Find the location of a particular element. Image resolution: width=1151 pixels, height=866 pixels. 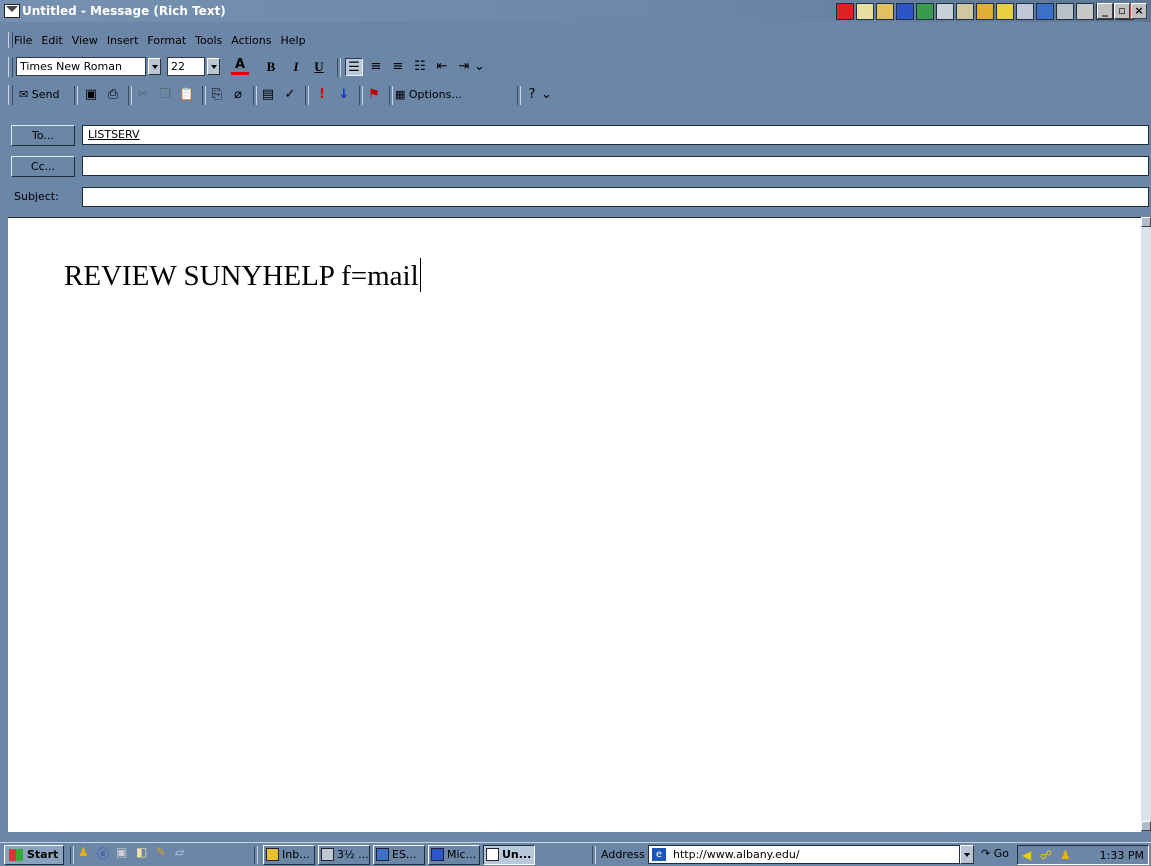

clock: 1:33 PM is located at coordinates (1122, 855).